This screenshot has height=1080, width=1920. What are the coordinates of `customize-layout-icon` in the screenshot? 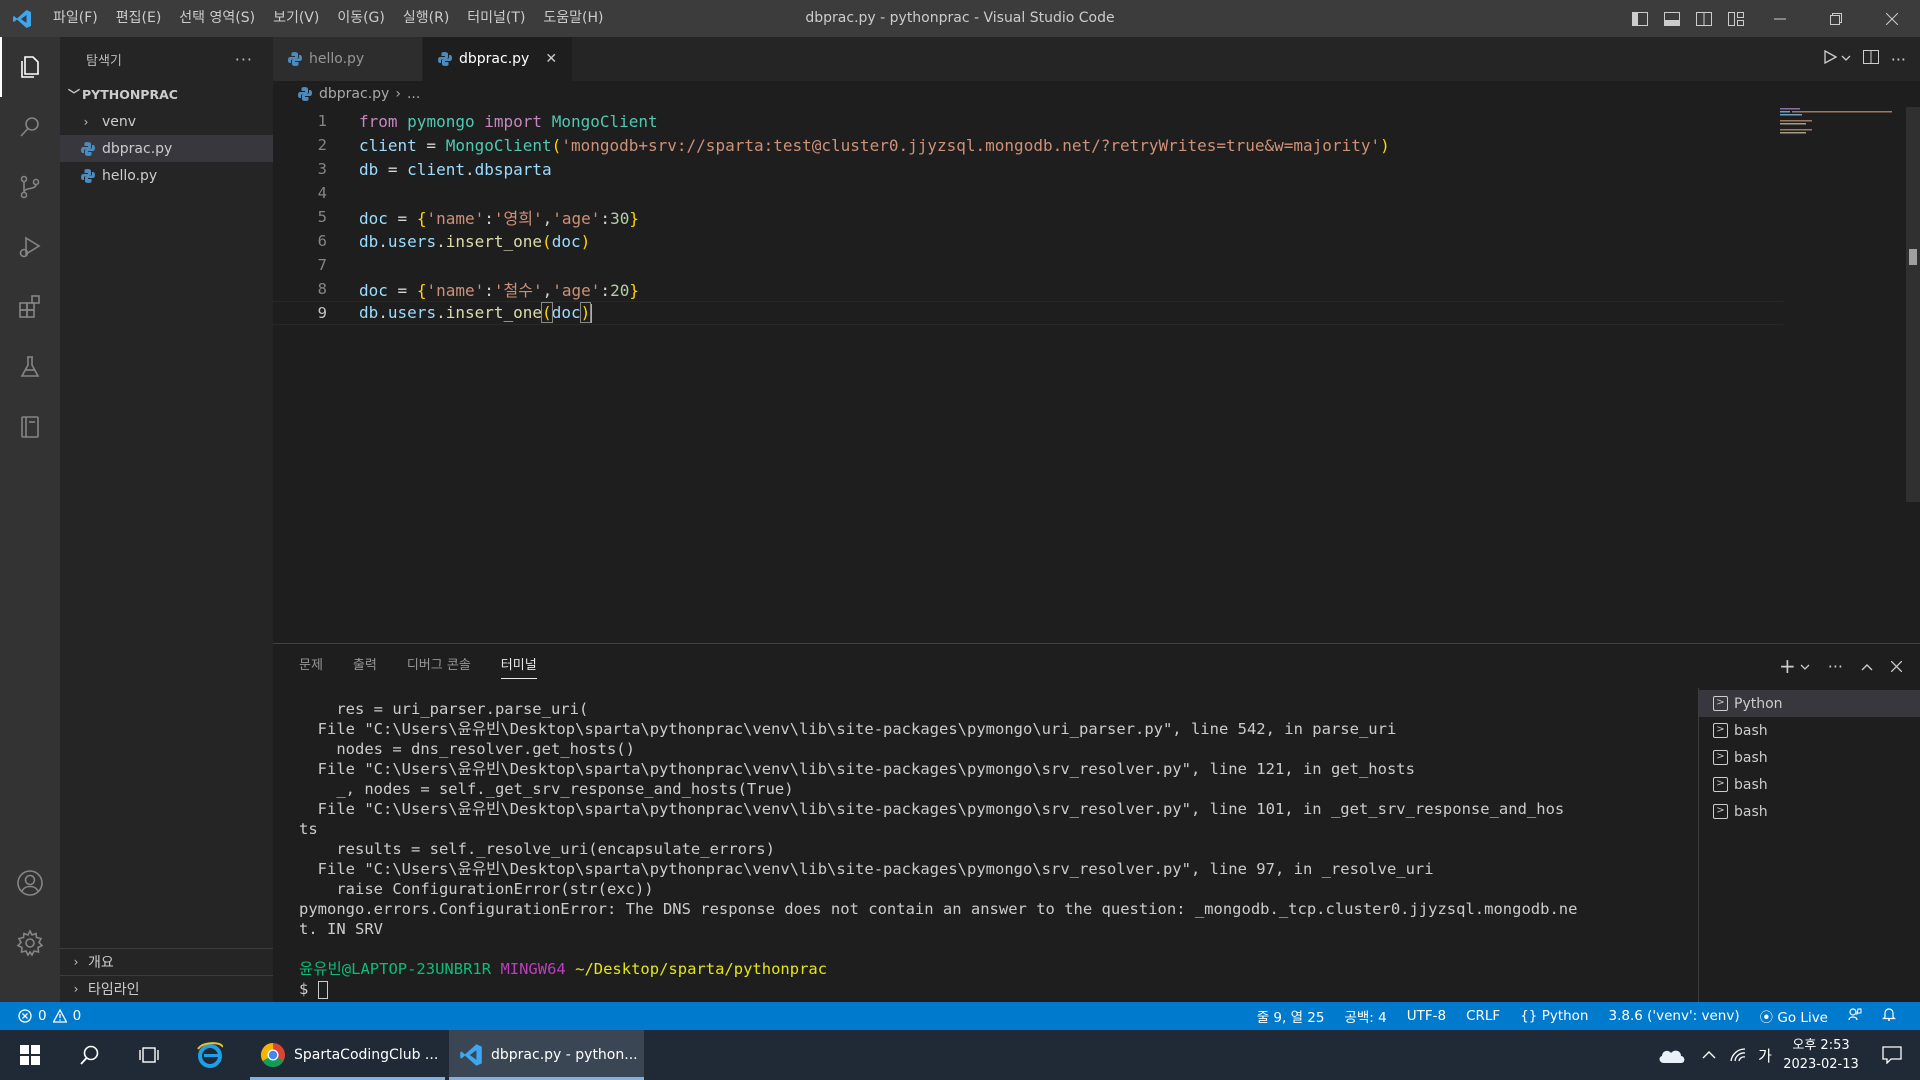 It's located at (1736, 18).